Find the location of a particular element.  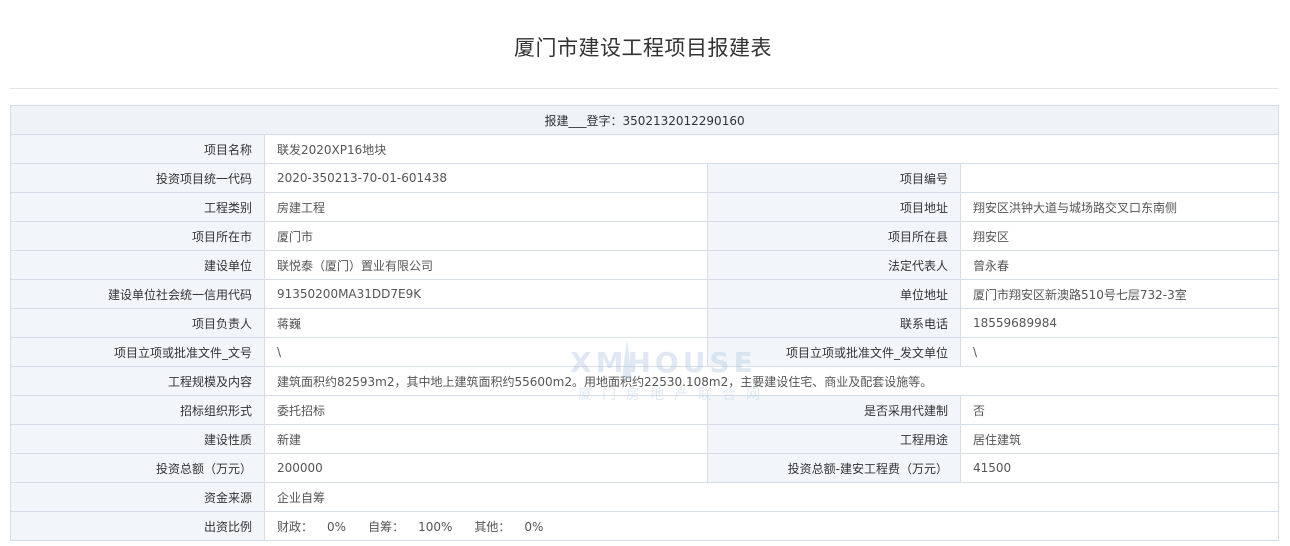

field-value is located at coordinates (1119, 178).